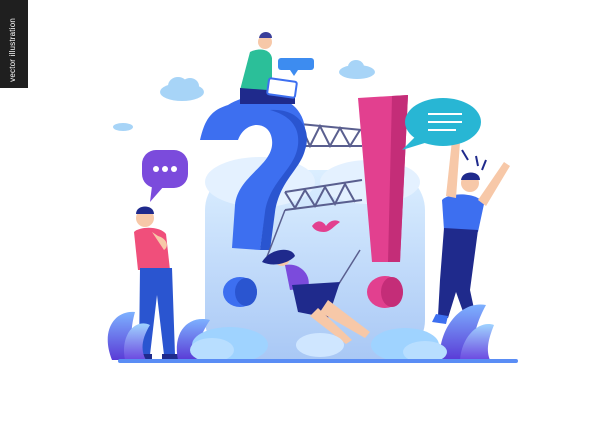 The height and width of the screenshot is (442, 612). What do you see at coordinates (296, 67) in the screenshot?
I see `speech-bubble-small-icon` at bounding box center [296, 67].